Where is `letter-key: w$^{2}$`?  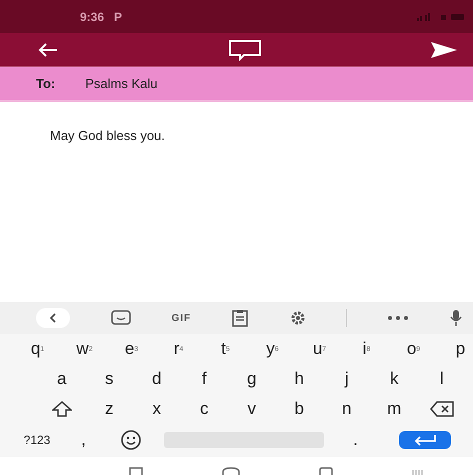 letter-key: w$^{2}$ is located at coordinates (84, 349).